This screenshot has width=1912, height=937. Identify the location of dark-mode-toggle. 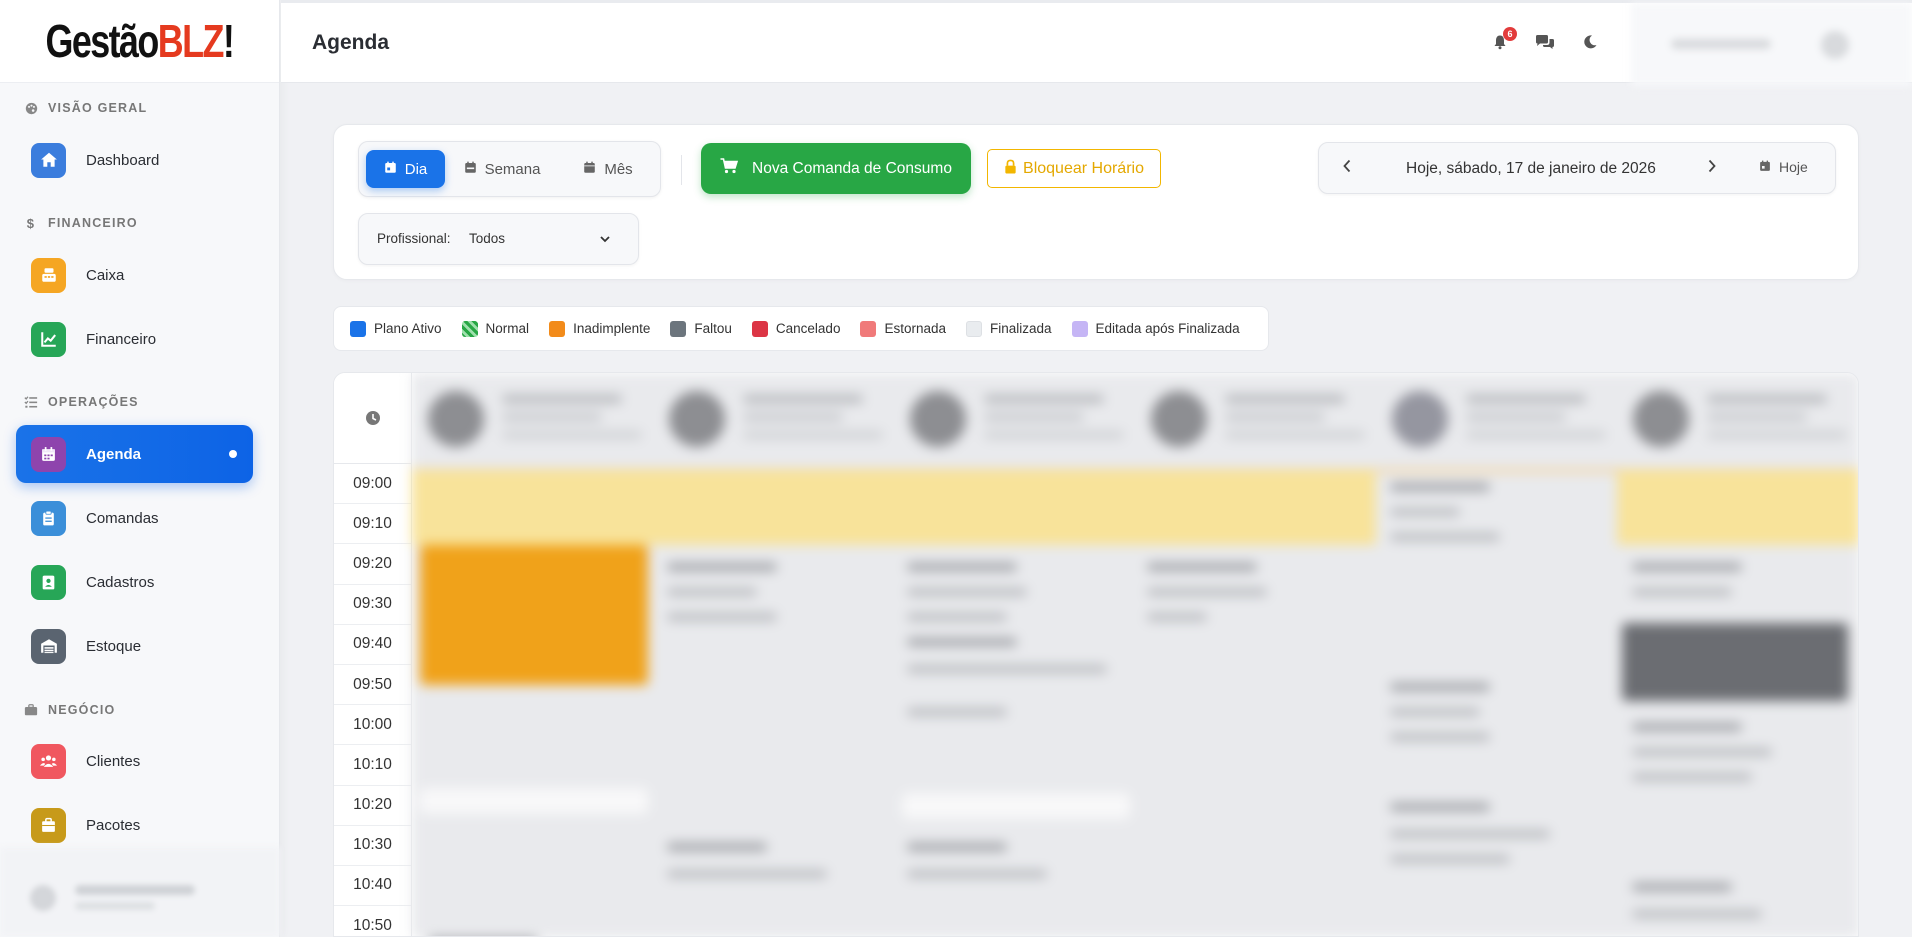
(1590, 44).